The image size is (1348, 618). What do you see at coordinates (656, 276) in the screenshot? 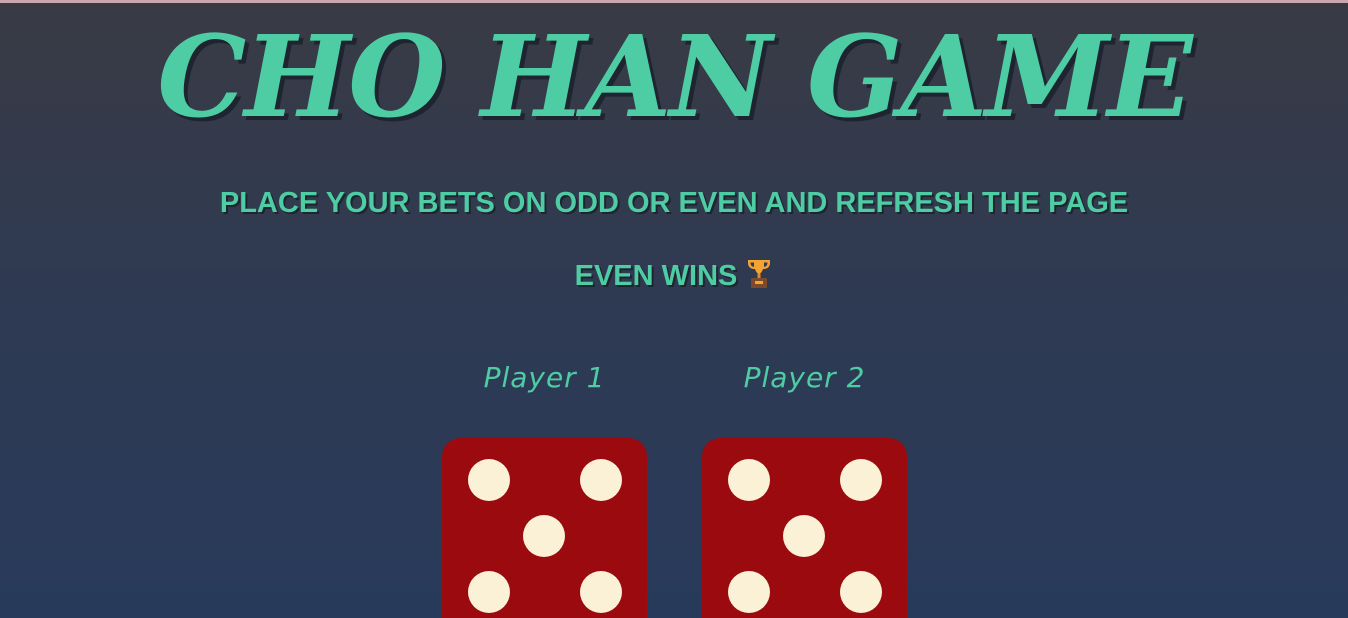
I see `result-text: EVEN WINS` at bounding box center [656, 276].